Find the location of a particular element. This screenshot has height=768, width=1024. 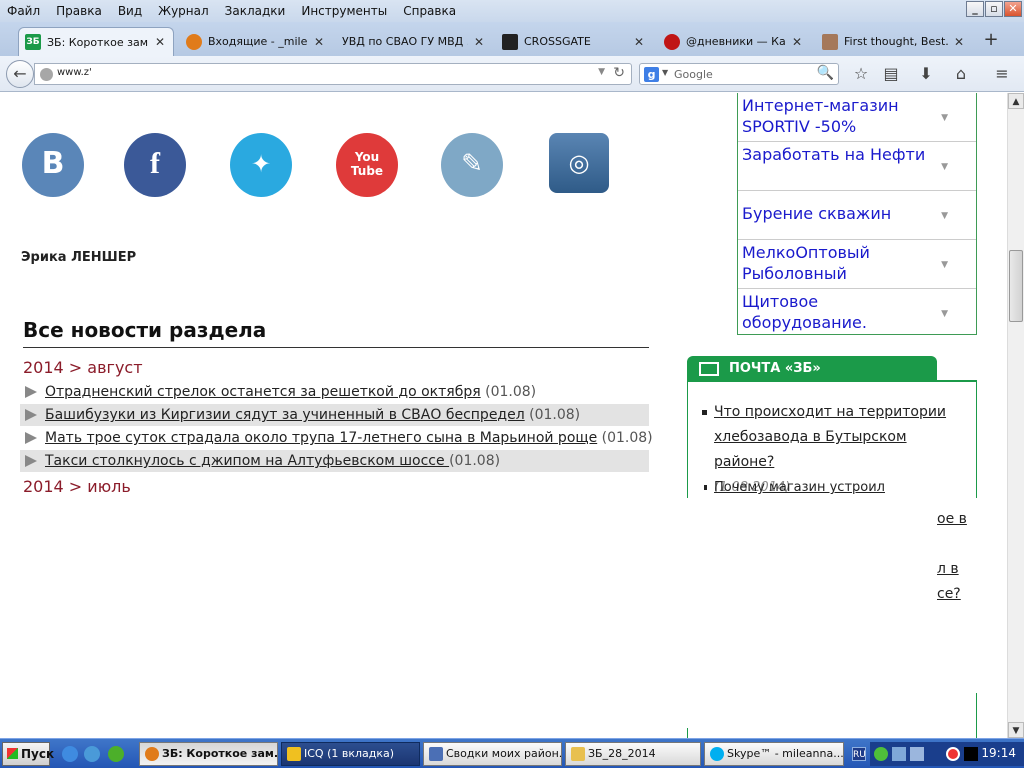

tab-crossgate: CROSSGATE ✕ is located at coordinates (574, 41).